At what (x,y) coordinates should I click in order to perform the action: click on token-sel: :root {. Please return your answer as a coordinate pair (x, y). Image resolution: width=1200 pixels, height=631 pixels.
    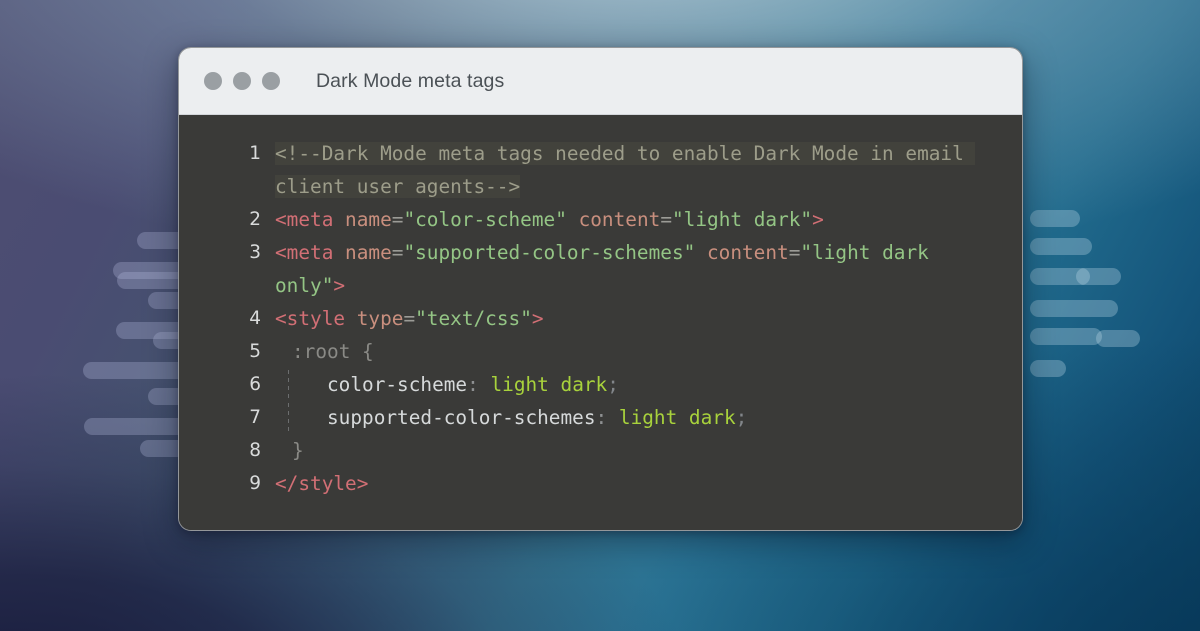
    Looking at the image, I should click on (333, 351).